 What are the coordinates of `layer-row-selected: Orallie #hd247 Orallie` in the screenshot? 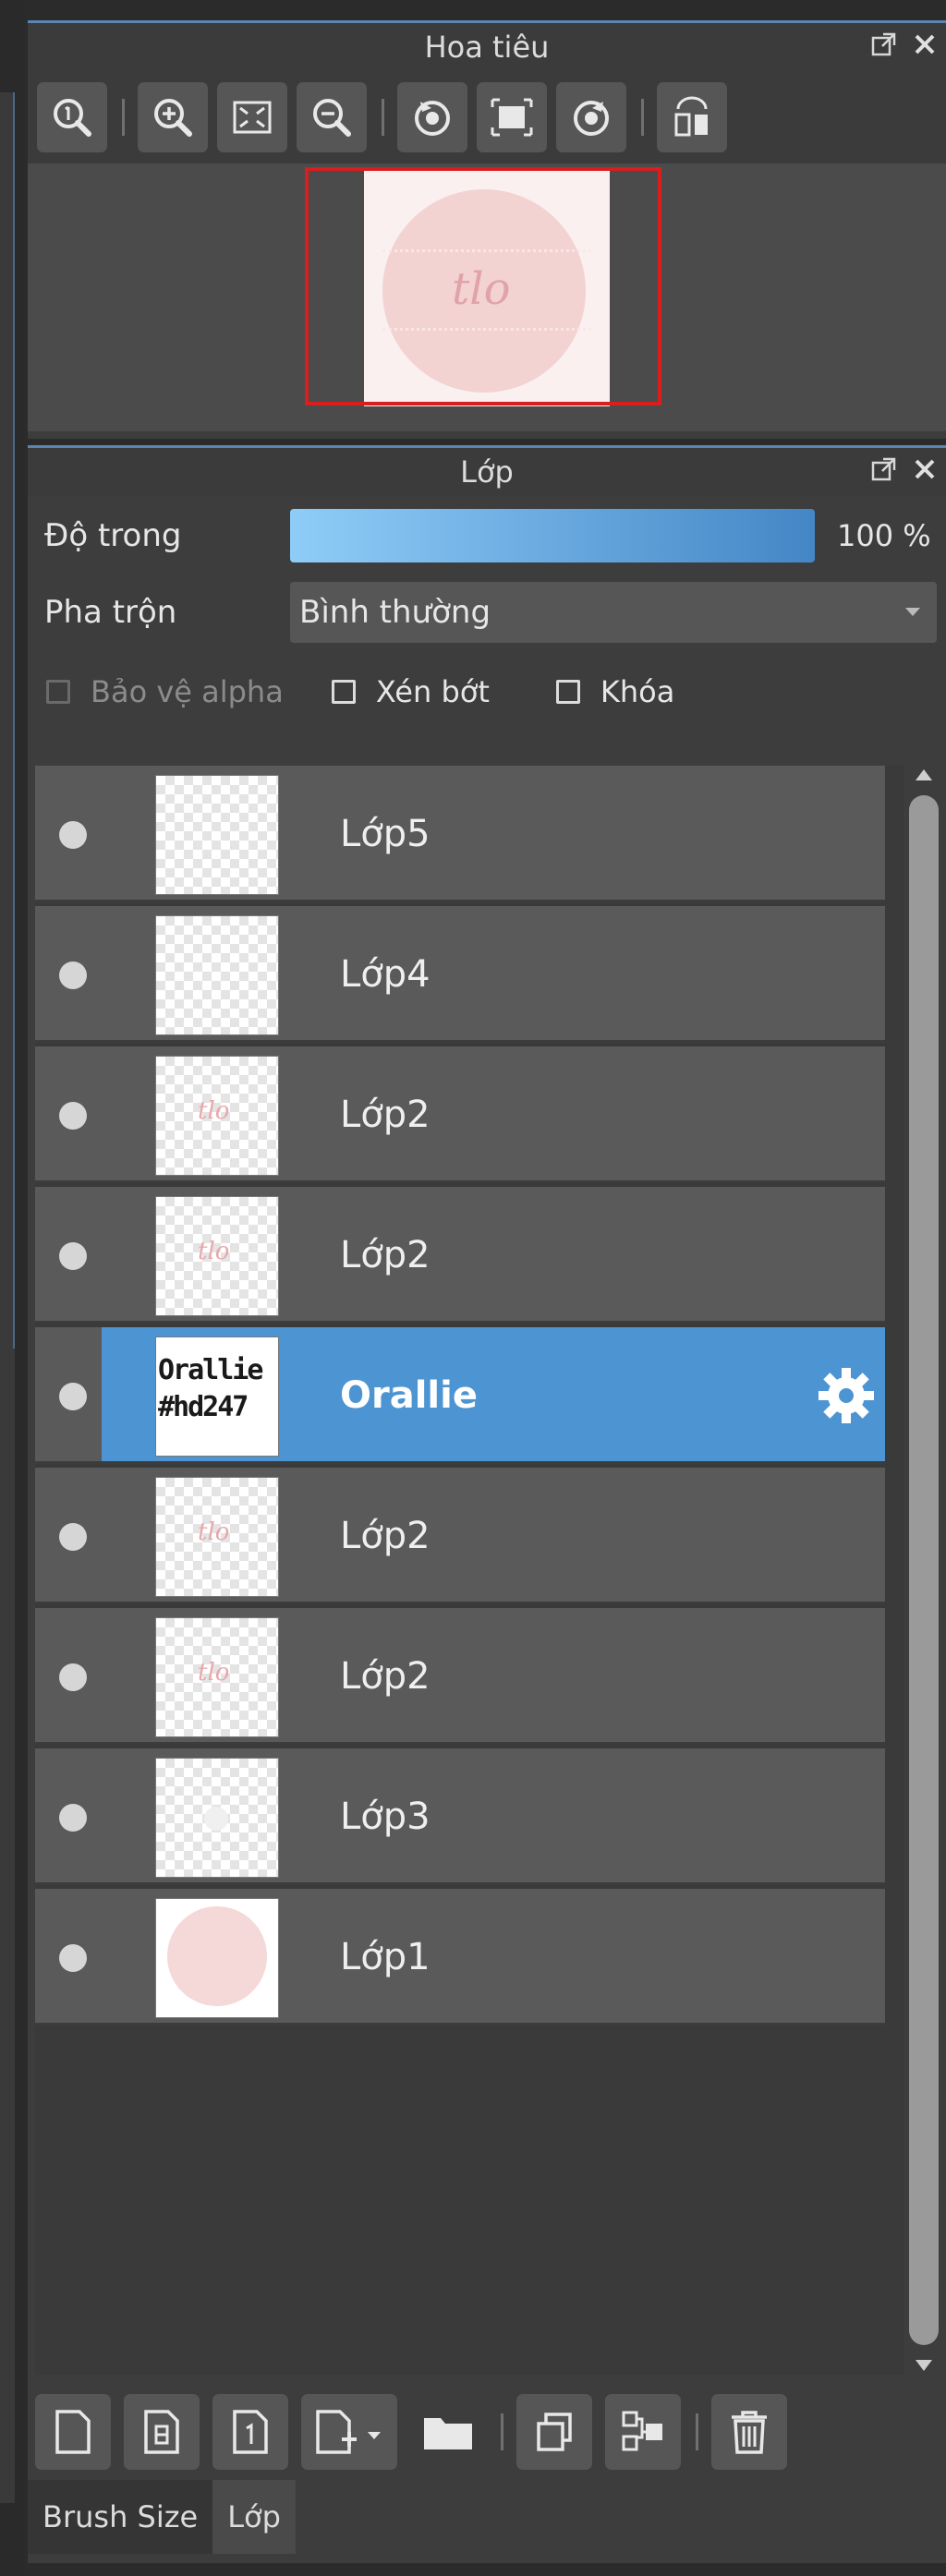 It's located at (460, 1395).